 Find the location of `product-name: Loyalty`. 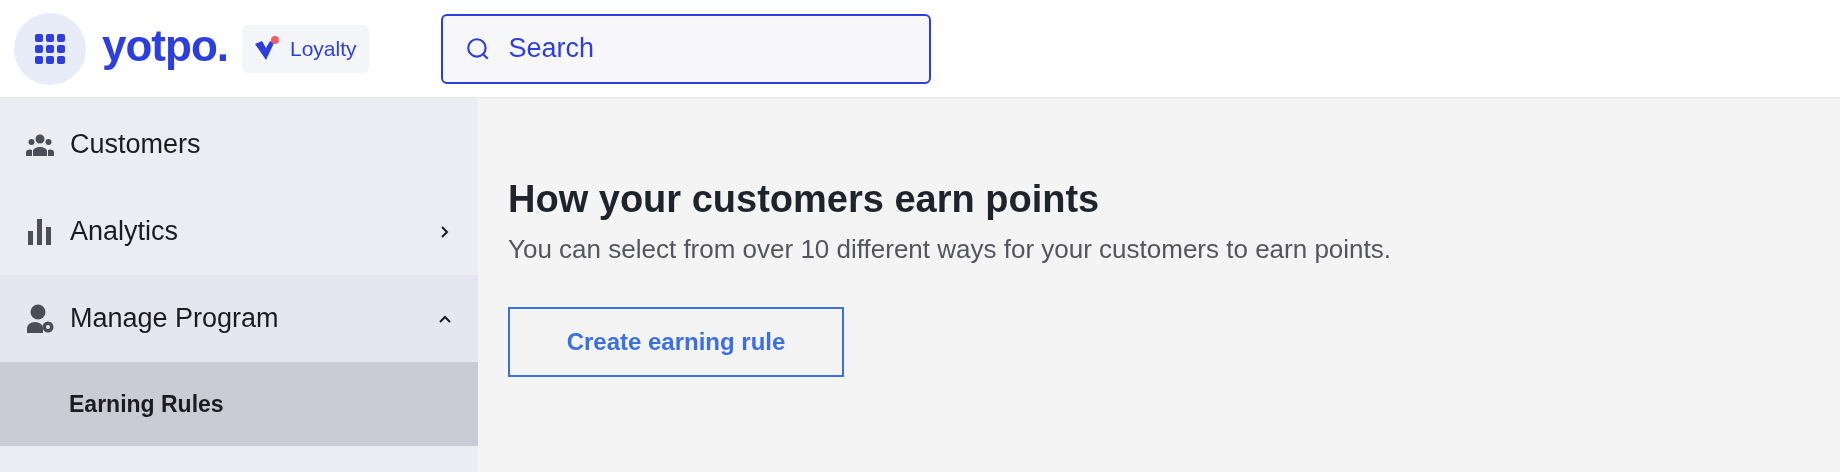

product-name: Loyalty is located at coordinates (323, 48).